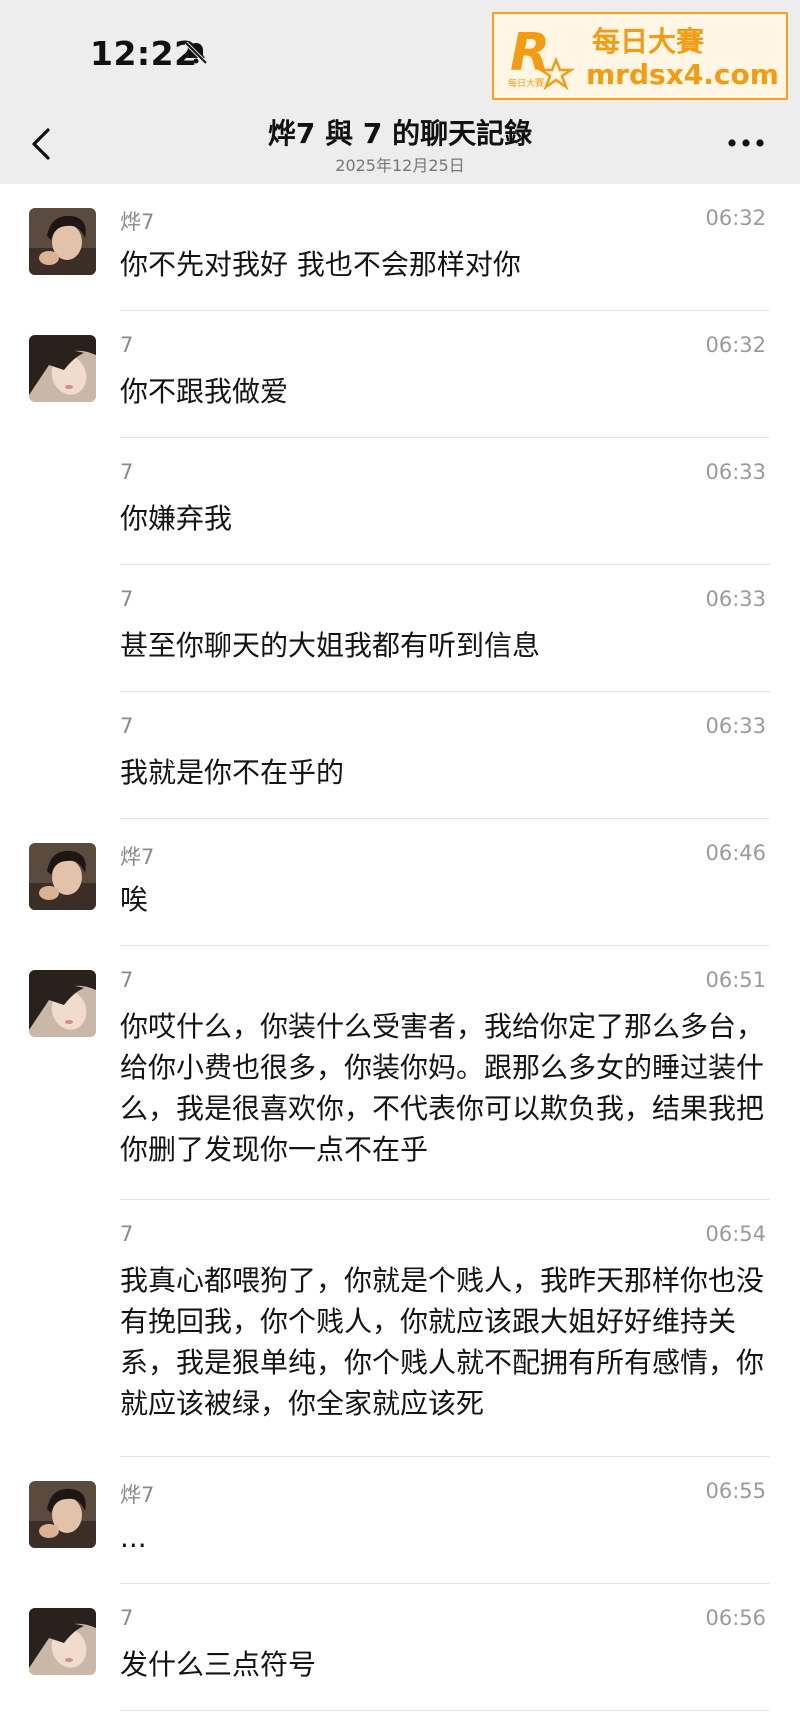  I want to click on watermark-banner: R 每日大賽 每日大賽 mrdsx4.com, so click(640, 56).